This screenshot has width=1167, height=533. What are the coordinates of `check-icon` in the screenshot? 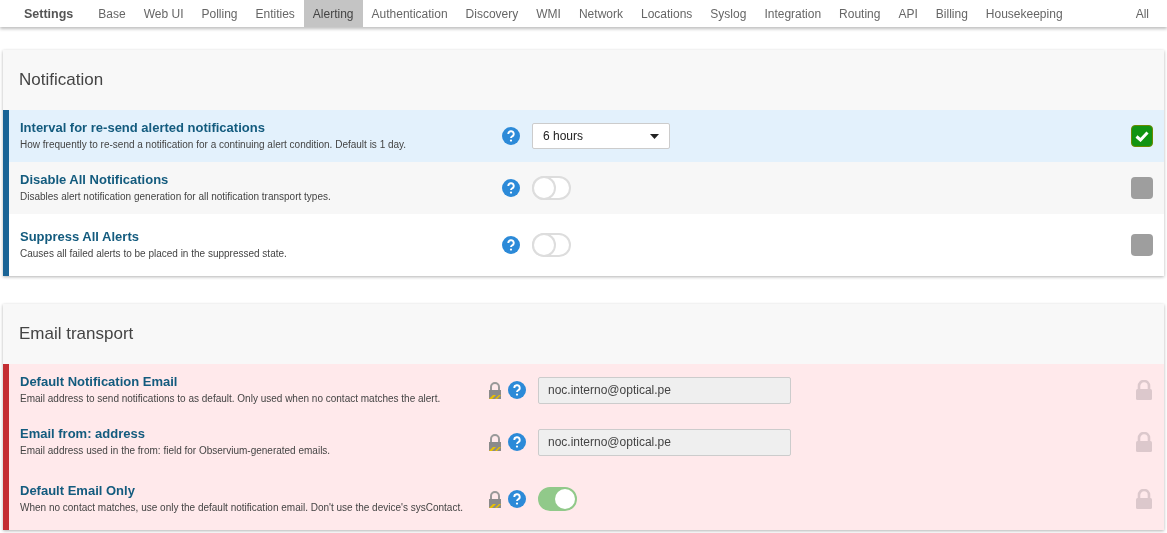 It's located at (1142, 136).